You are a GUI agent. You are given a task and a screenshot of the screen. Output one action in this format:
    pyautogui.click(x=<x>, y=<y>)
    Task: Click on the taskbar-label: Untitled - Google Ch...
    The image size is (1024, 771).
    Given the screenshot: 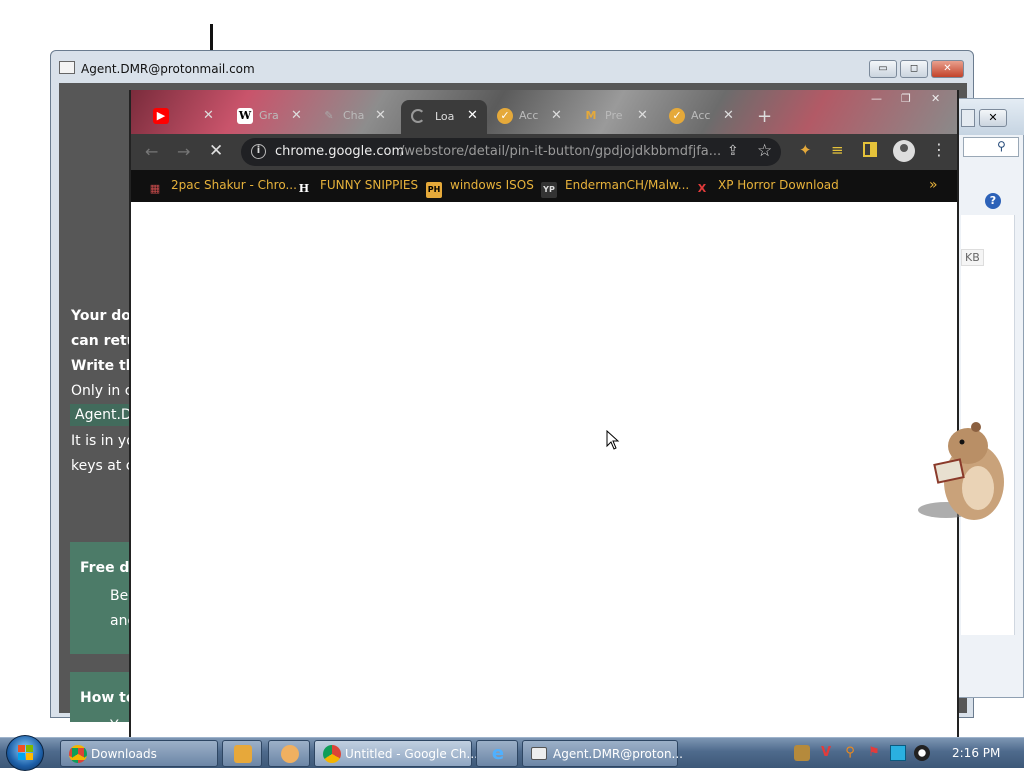 What is the action you would take?
    pyautogui.click(x=411, y=754)
    